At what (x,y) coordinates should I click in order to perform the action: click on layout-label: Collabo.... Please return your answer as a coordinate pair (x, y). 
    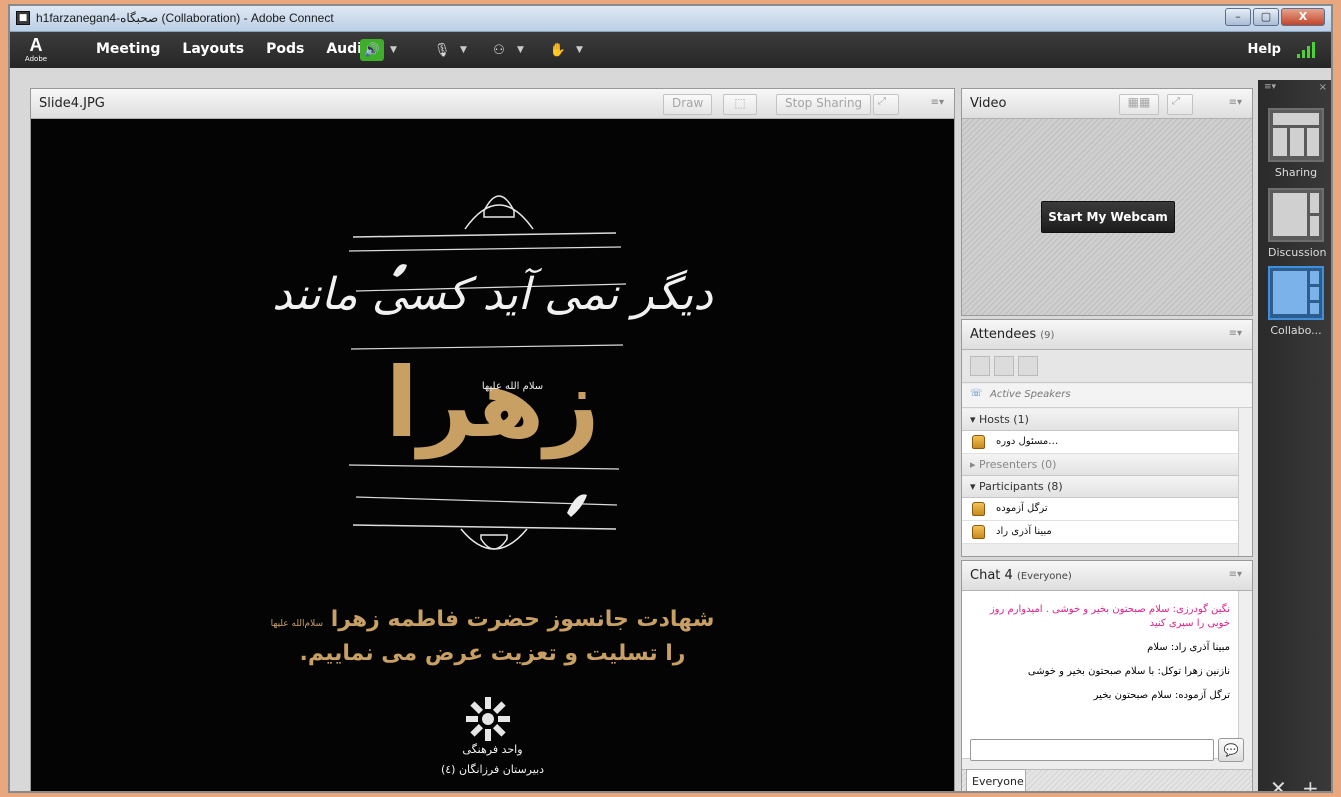
    Looking at the image, I should click on (1296, 330).